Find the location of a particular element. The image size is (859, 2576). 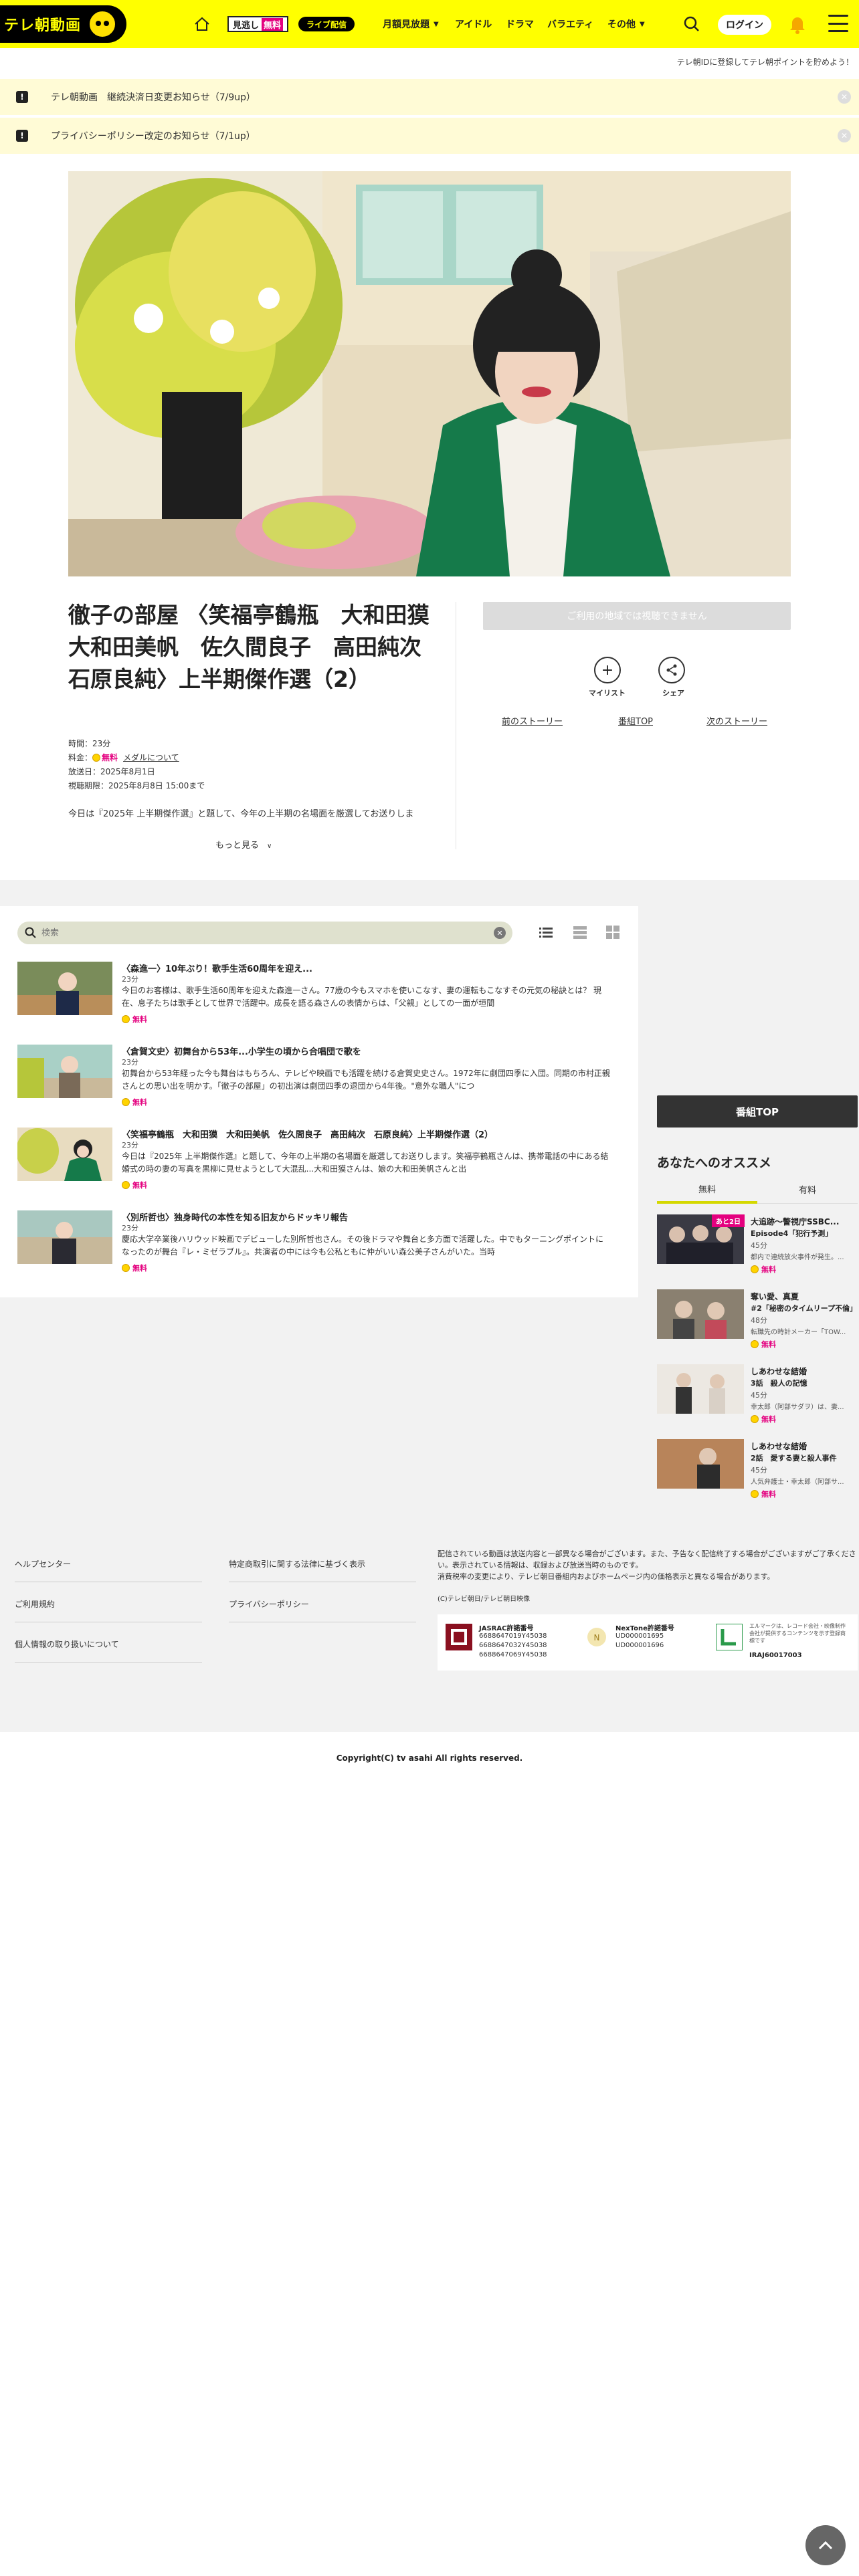

notice-bar: ! テレ朝動画 継続決済日変更お知らせ（7/9up） ✕ is located at coordinates (429, 97).